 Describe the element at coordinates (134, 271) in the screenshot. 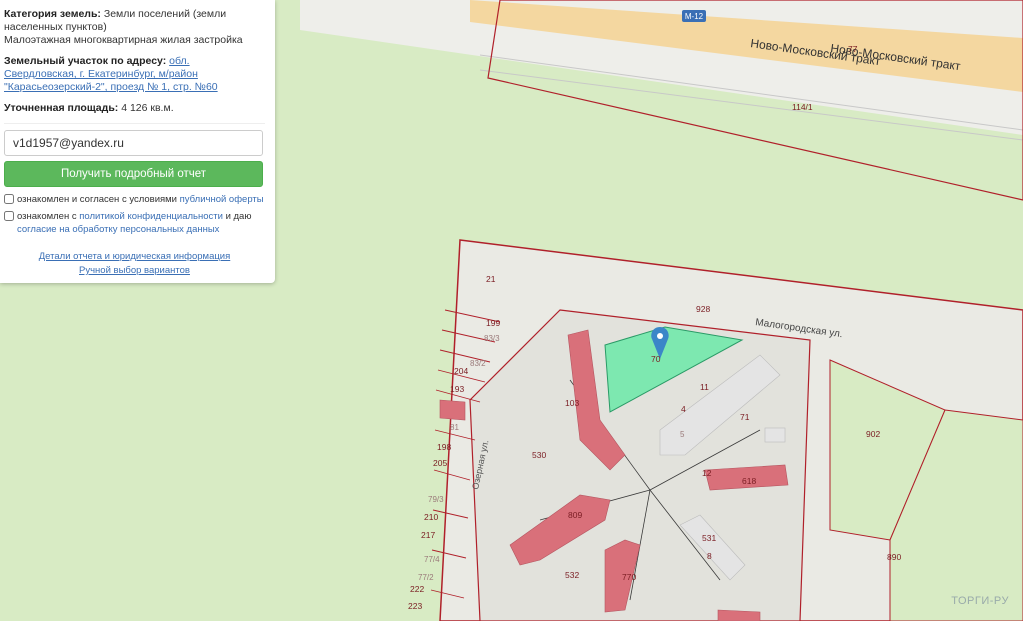

I see `manual-choice-link: Ручной выбор вариантов` at that location.